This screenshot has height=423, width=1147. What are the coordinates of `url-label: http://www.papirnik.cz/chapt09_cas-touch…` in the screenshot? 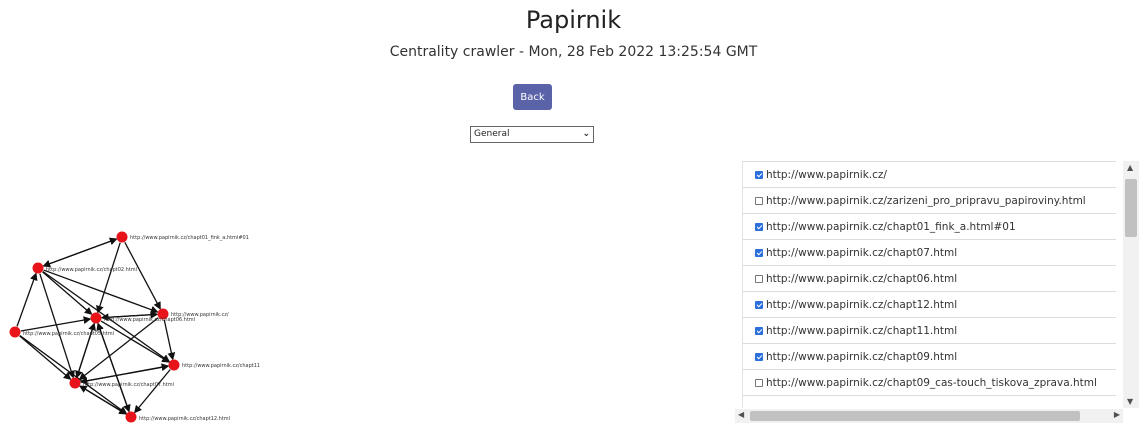 It's located at (931, 382).